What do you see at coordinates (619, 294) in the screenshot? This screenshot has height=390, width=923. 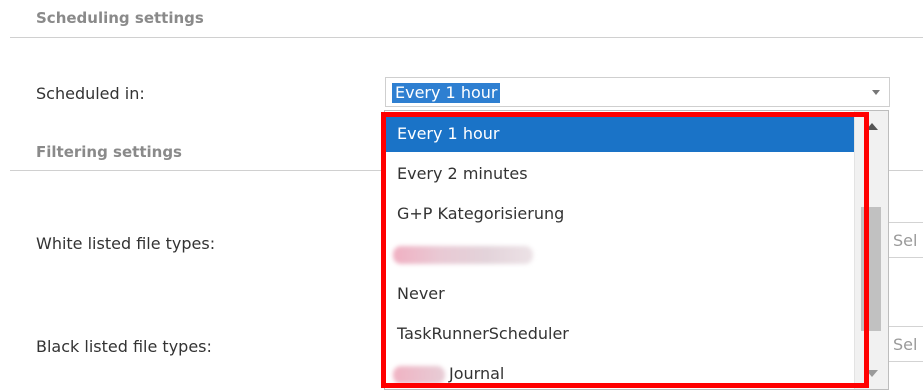 I see `dropdown-option-never: Never` at bounding box center [619, 294].